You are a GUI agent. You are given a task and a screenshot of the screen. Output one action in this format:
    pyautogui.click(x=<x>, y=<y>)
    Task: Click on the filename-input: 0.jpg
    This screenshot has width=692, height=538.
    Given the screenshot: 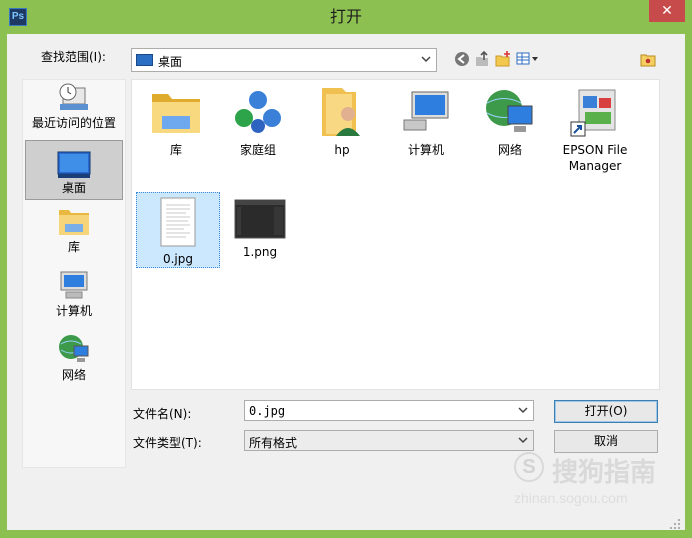 What is the action you would take?
    pyautogui.click(x=389, y=410)
    